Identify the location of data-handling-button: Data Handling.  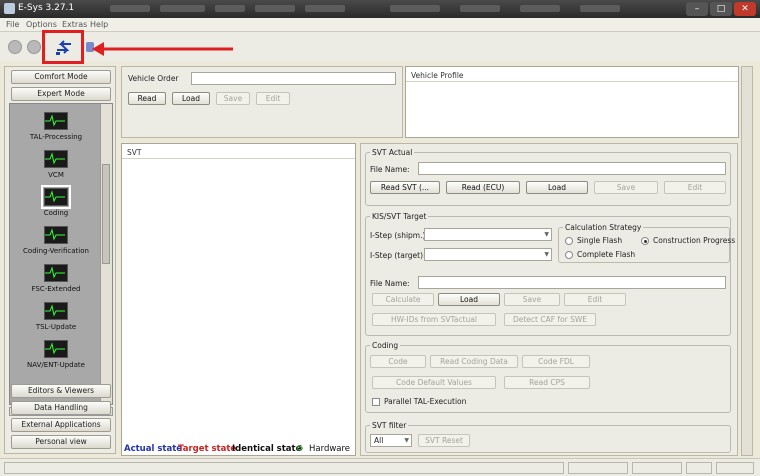
(61, 408).